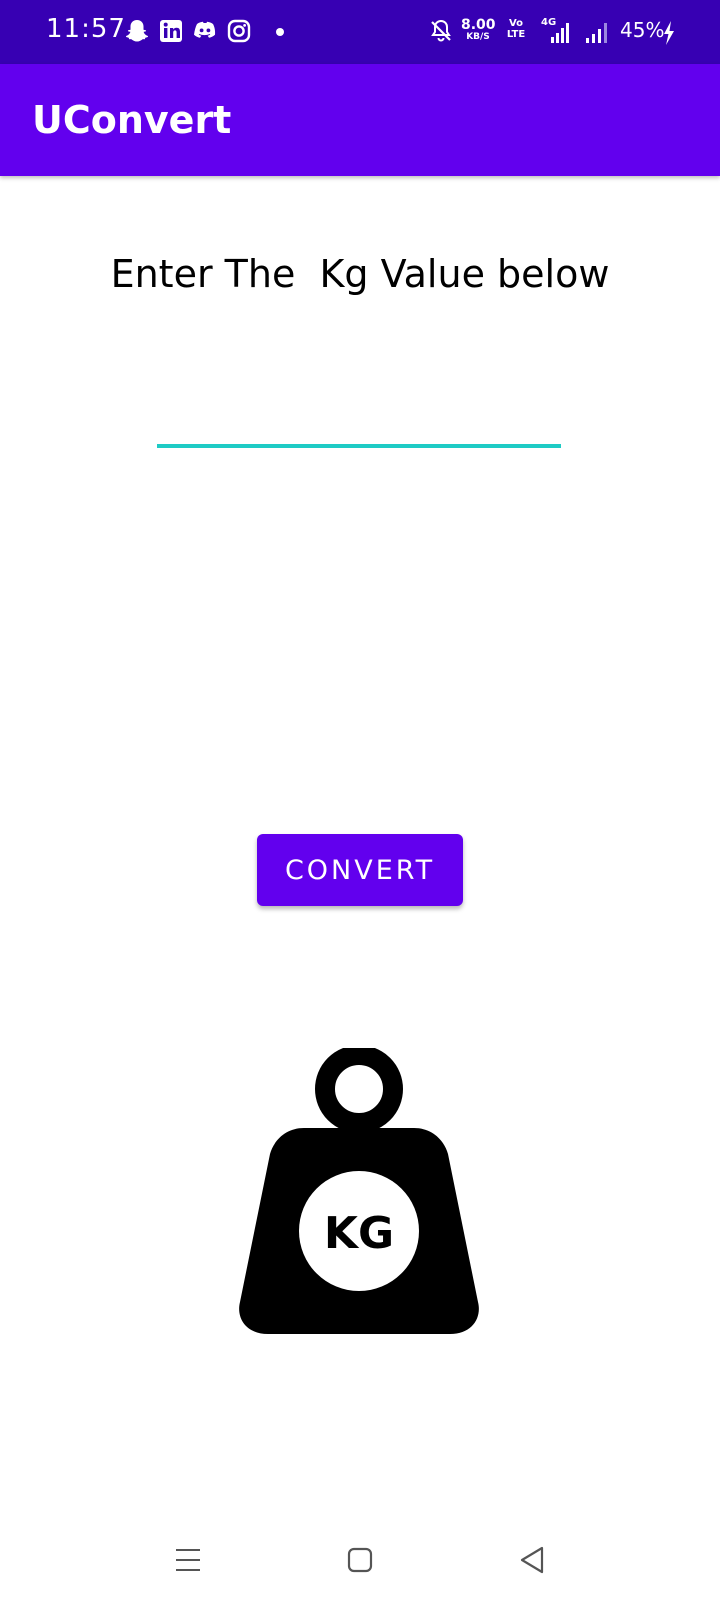 Image resolution: width=720 pixels, height=1600 pixels. I want to click on volte-indicator: Vo LTE, so click(516, 29).